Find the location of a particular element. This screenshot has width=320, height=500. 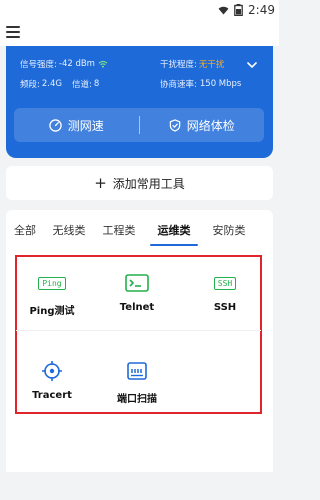

band-value: 2.4G is located at coordinates (51, 84).